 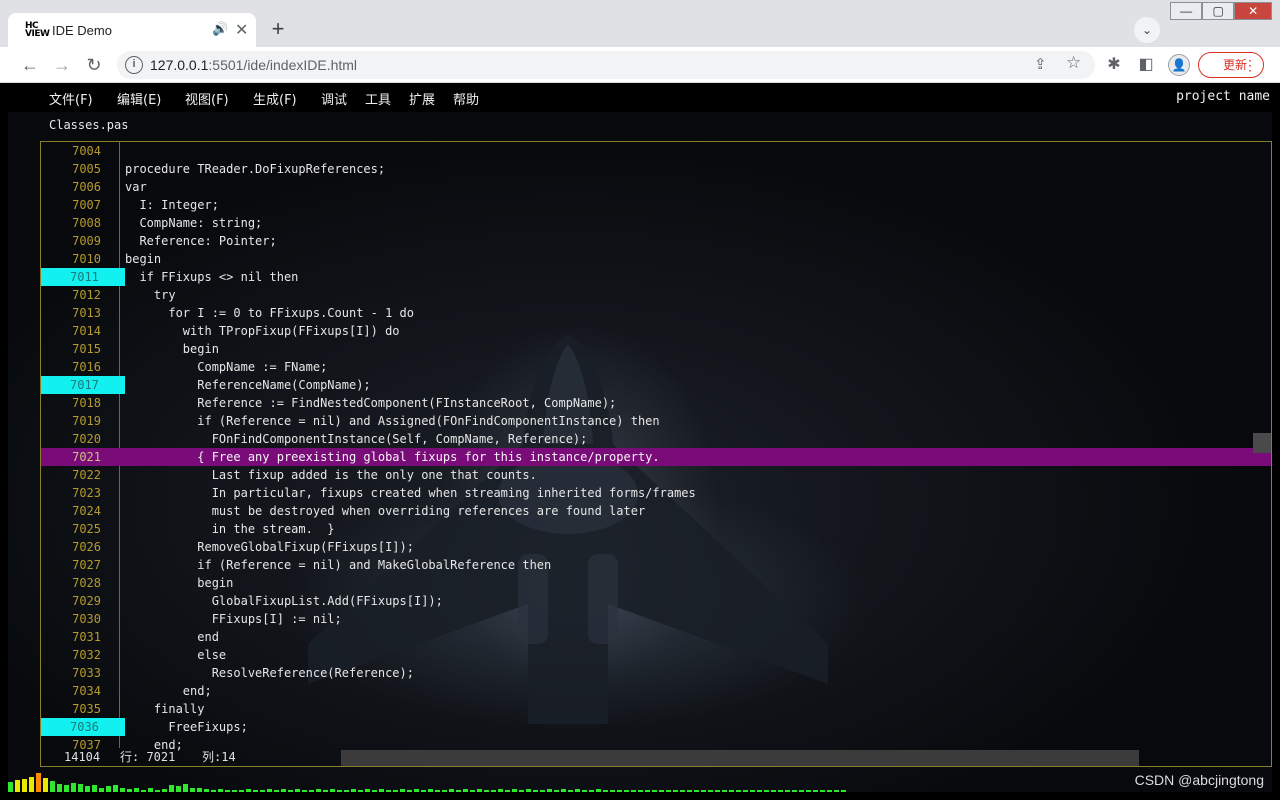 What do you see at coordinates (731, 791) in the screenshot?
I see `meter-bar` at bounding box center [731, 791].